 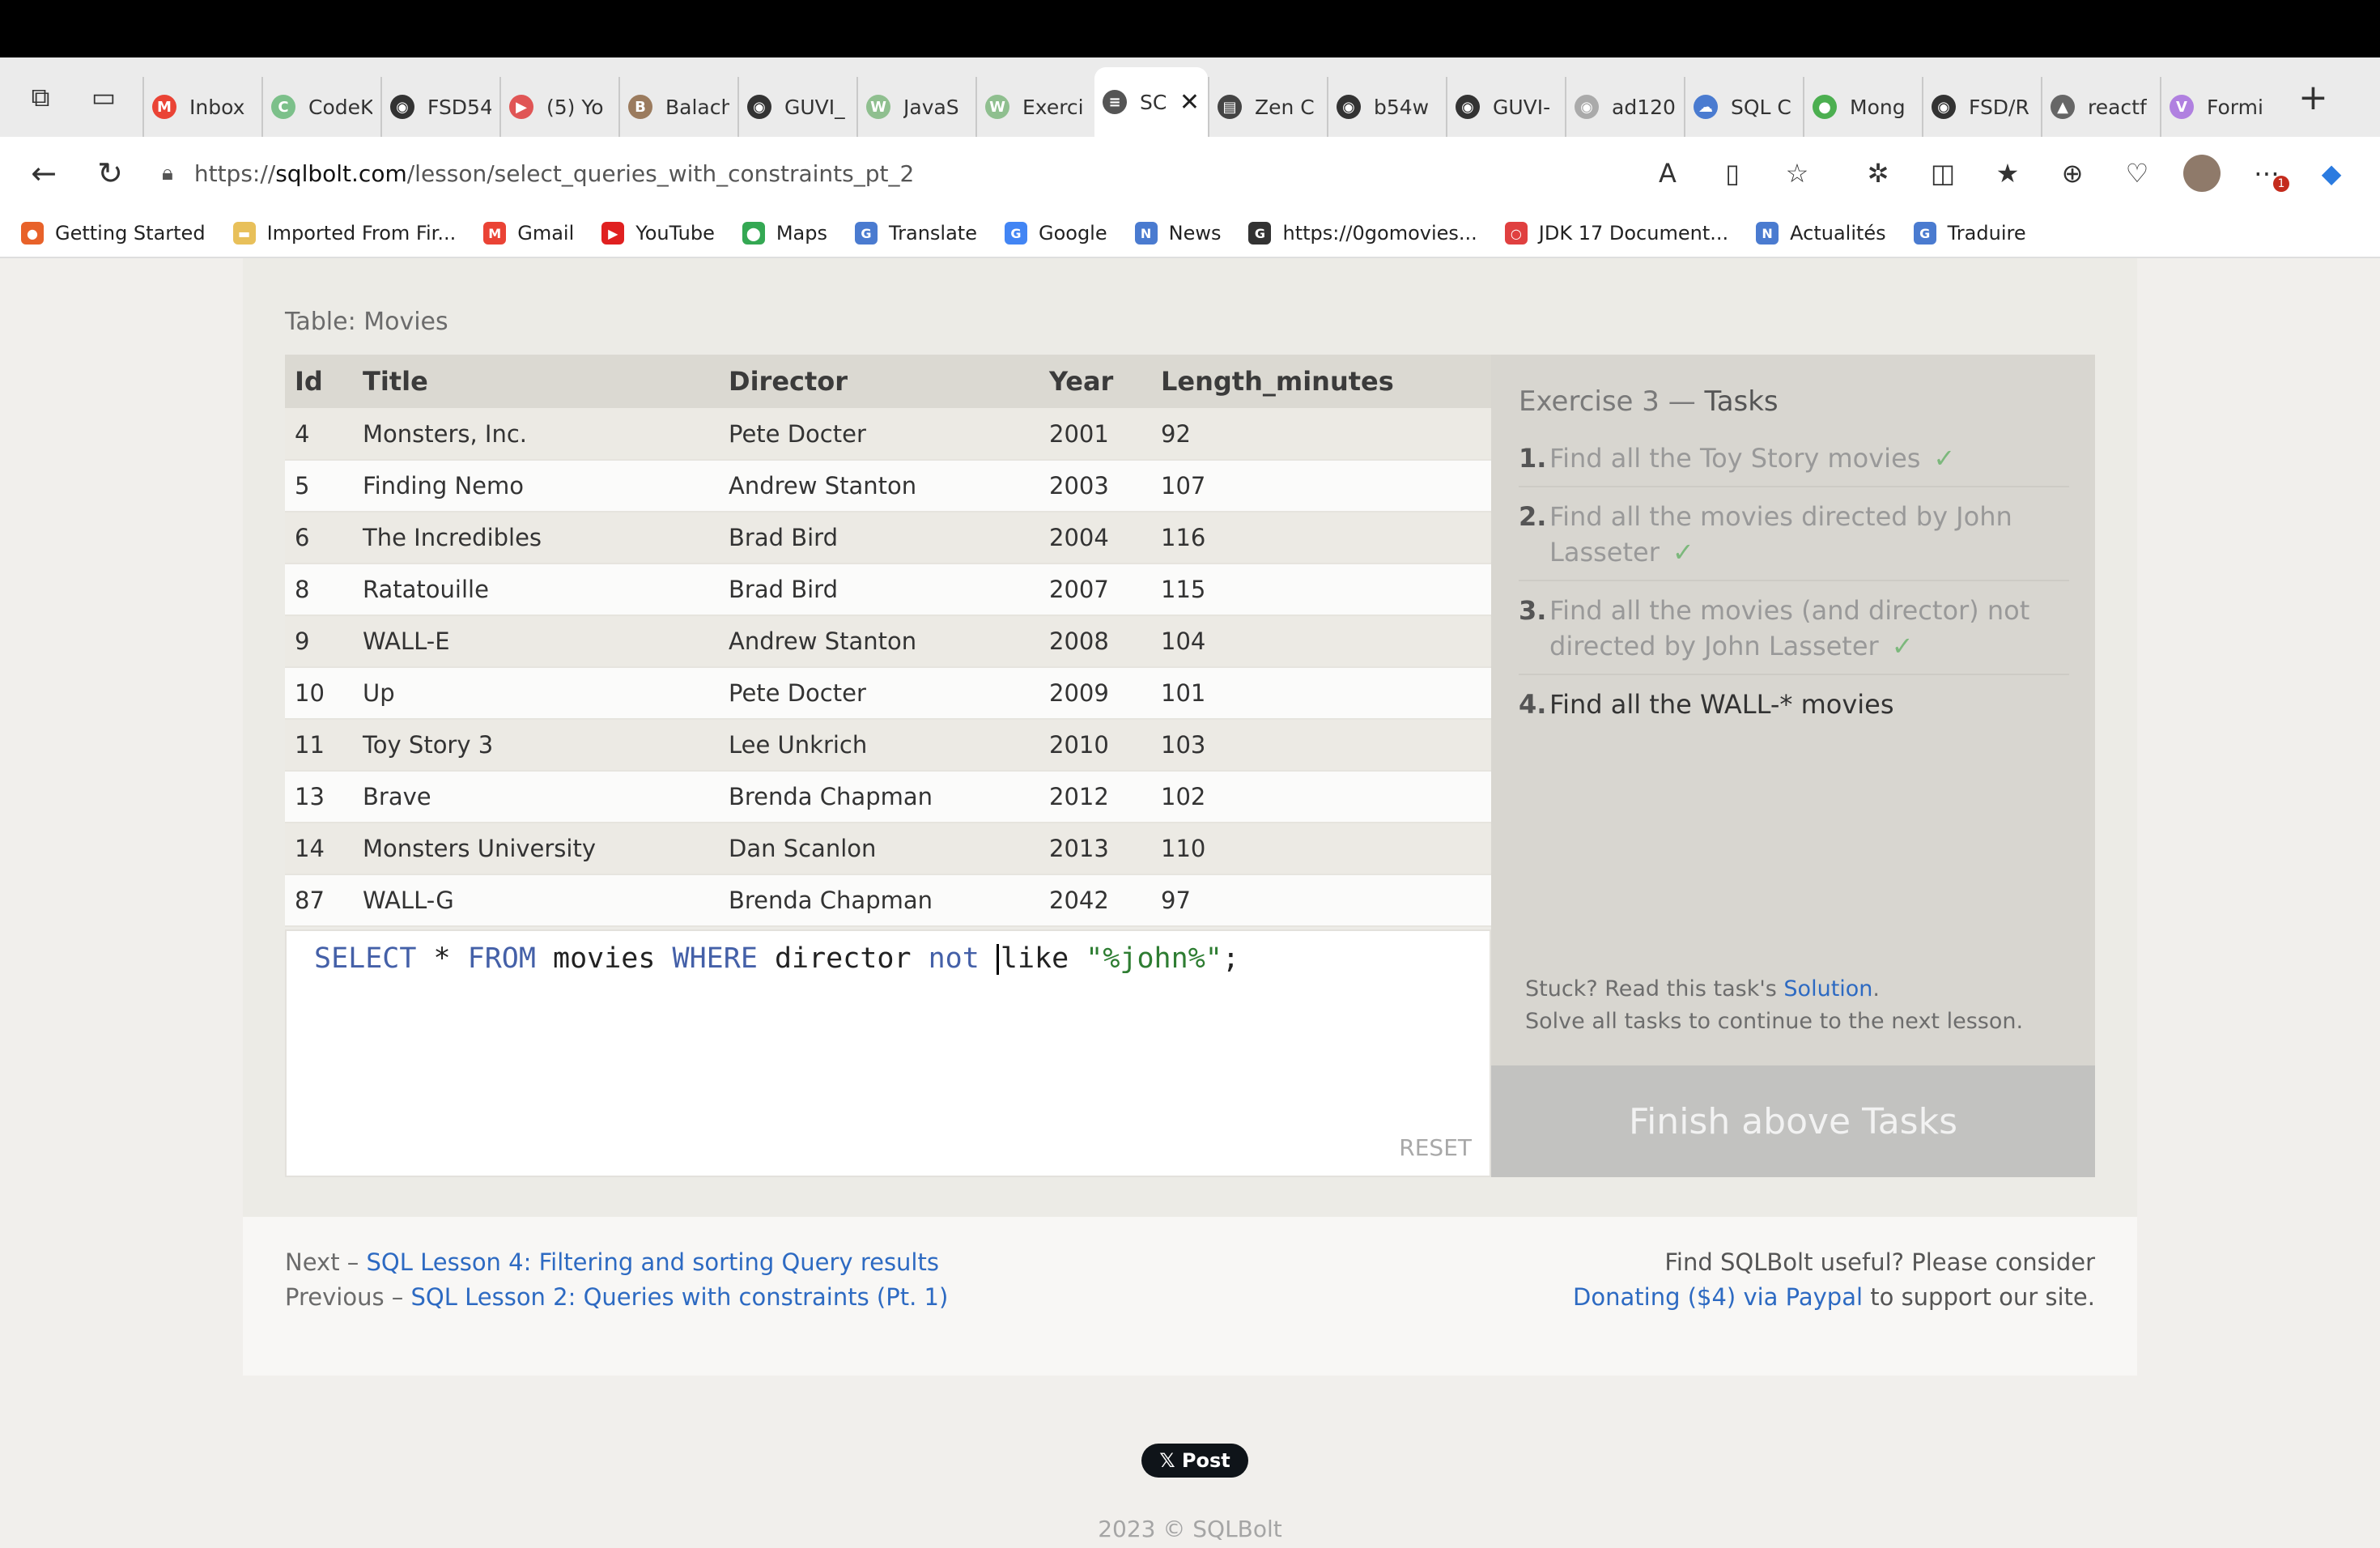 What do you see at coordinates (536, 486) in the screenshot?
I see `table-cell: Finding Nemo` at bounding box center [536, 486].